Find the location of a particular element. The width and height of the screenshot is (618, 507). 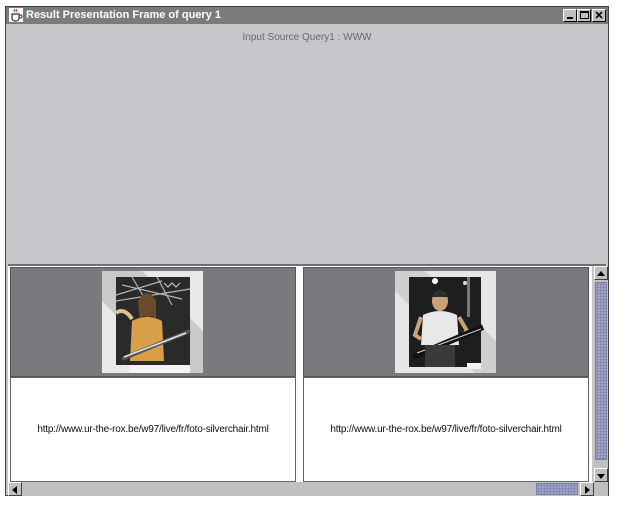

scrollbar-corner is located at coordinates (601, 489).